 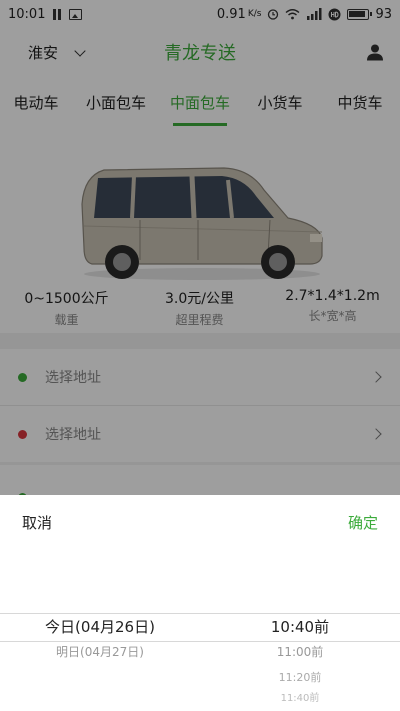 I want to click on day-picker: 今日(04月26日) 明日(04月27日), so click(x=100, y=640).